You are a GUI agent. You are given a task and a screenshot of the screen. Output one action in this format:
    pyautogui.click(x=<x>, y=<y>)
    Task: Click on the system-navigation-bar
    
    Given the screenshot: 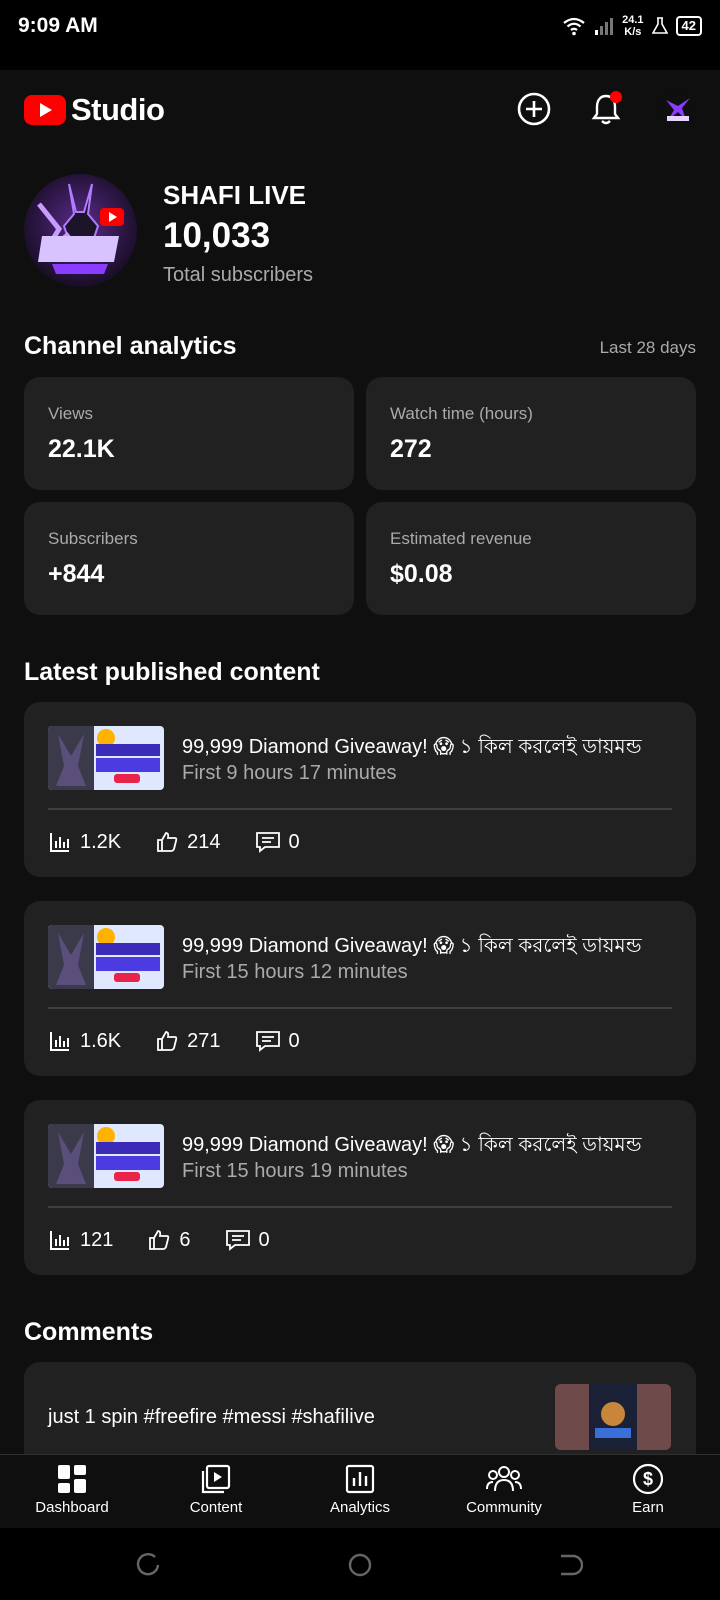 What is the action you would take?
    pyautogui.click(x=360, y=1564)
    